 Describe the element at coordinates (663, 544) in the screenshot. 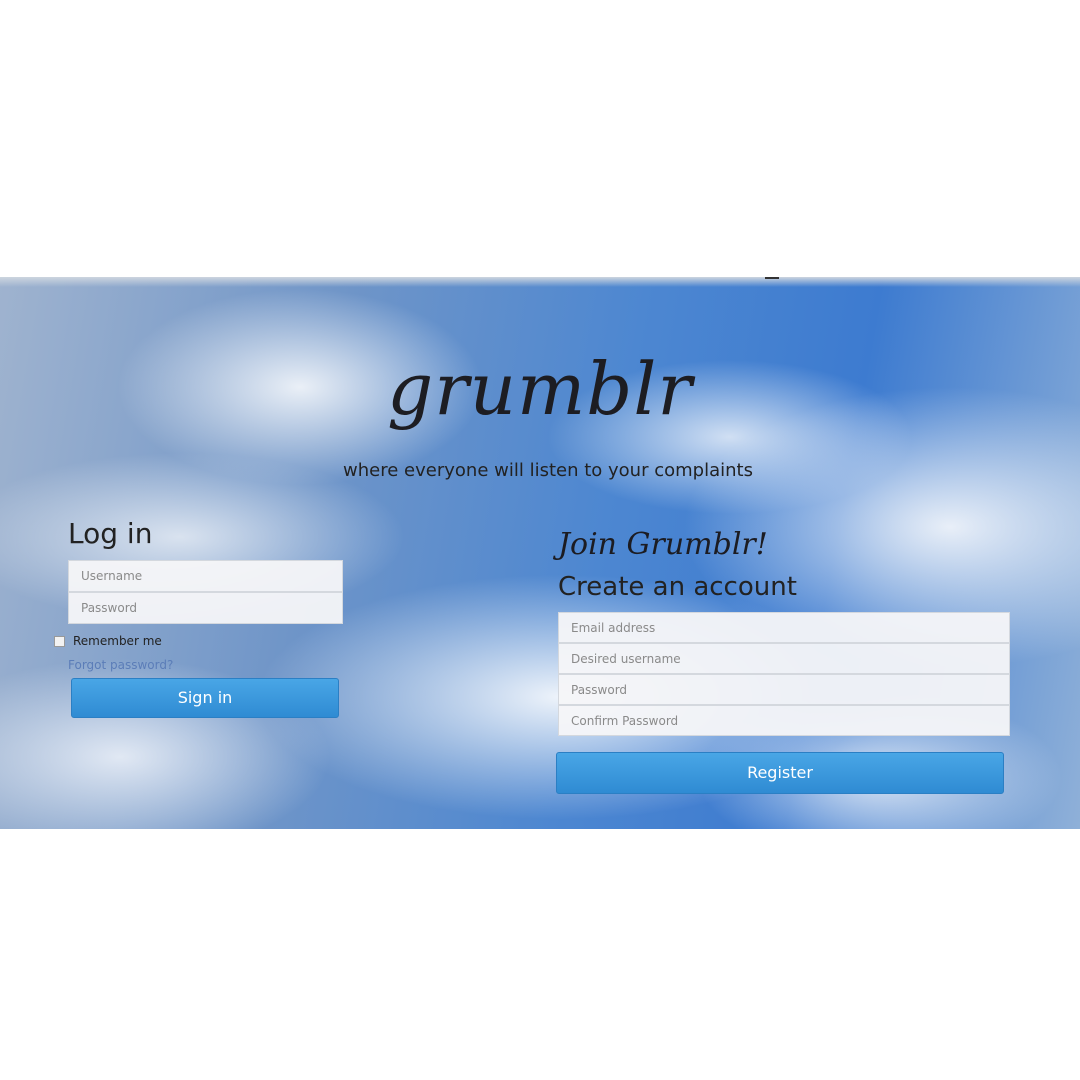

I see `join-heading: Join Grumblr!` at that location.